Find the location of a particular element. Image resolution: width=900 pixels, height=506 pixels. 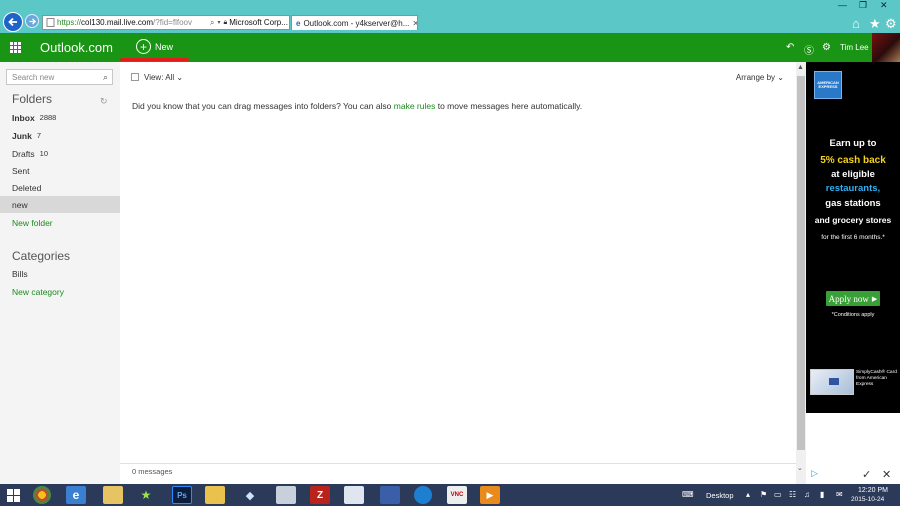

app-icon is located at coordinates (354, 495).